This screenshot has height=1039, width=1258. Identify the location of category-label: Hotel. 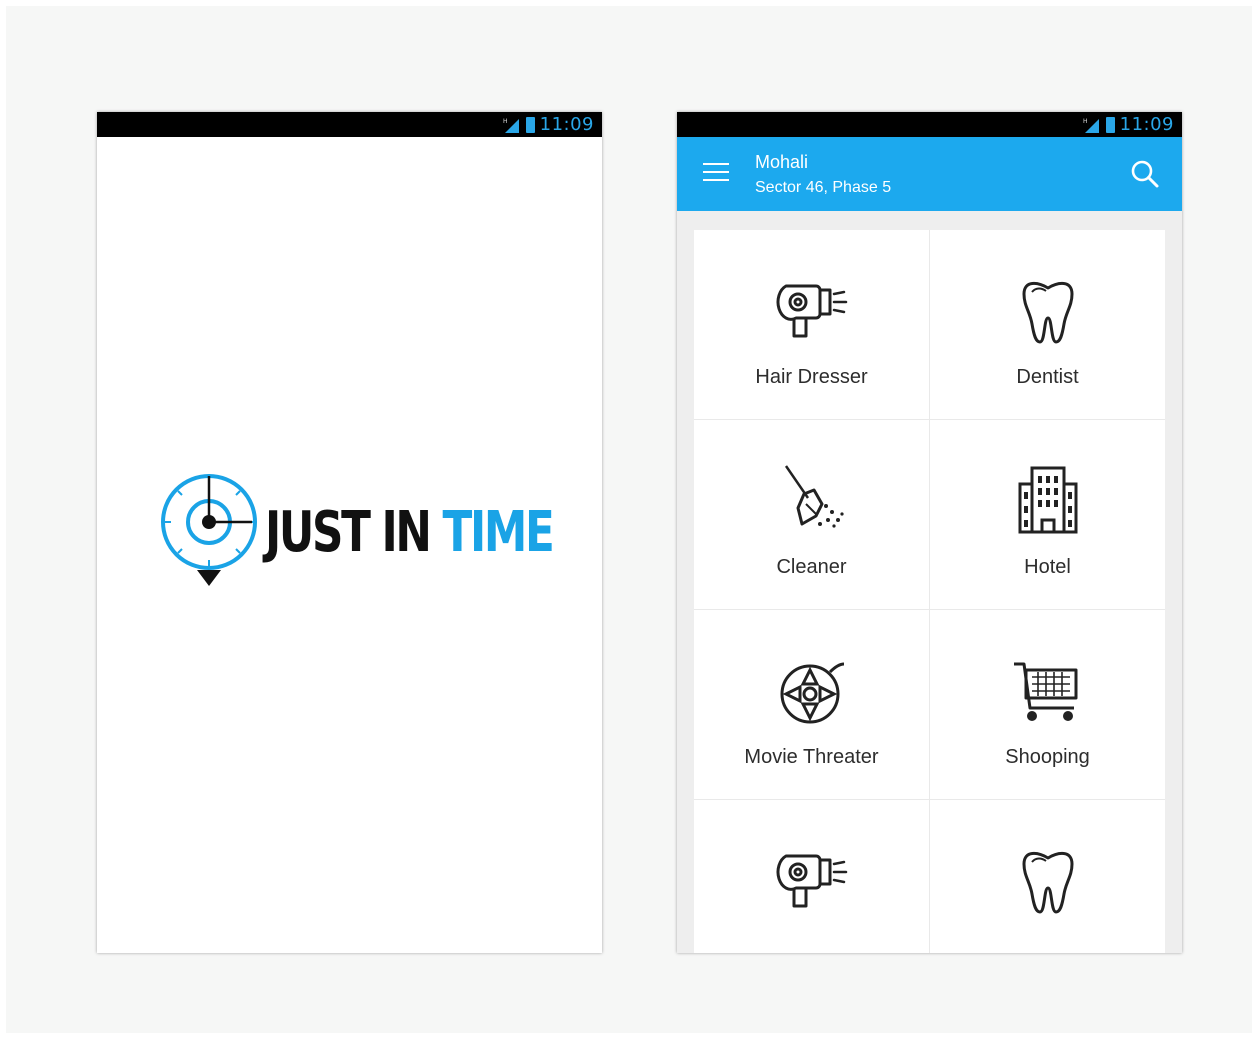
(1047, 567).